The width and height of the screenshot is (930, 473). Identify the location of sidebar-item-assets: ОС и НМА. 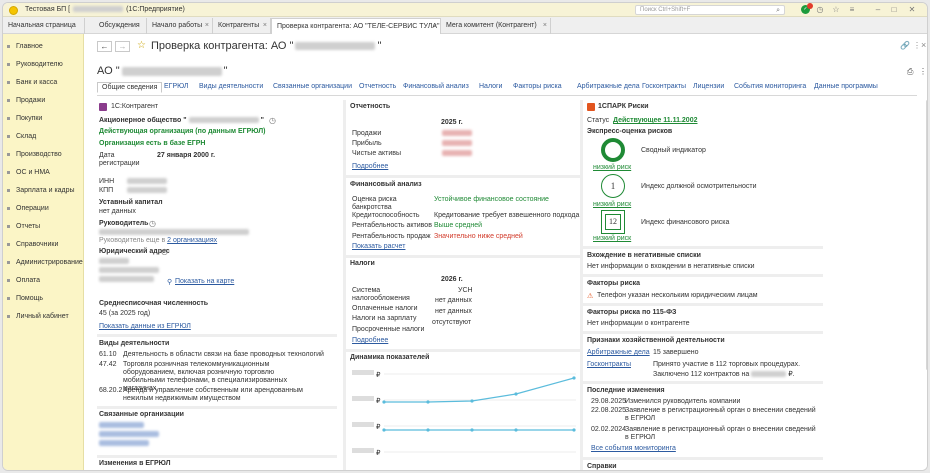
(43, 172).